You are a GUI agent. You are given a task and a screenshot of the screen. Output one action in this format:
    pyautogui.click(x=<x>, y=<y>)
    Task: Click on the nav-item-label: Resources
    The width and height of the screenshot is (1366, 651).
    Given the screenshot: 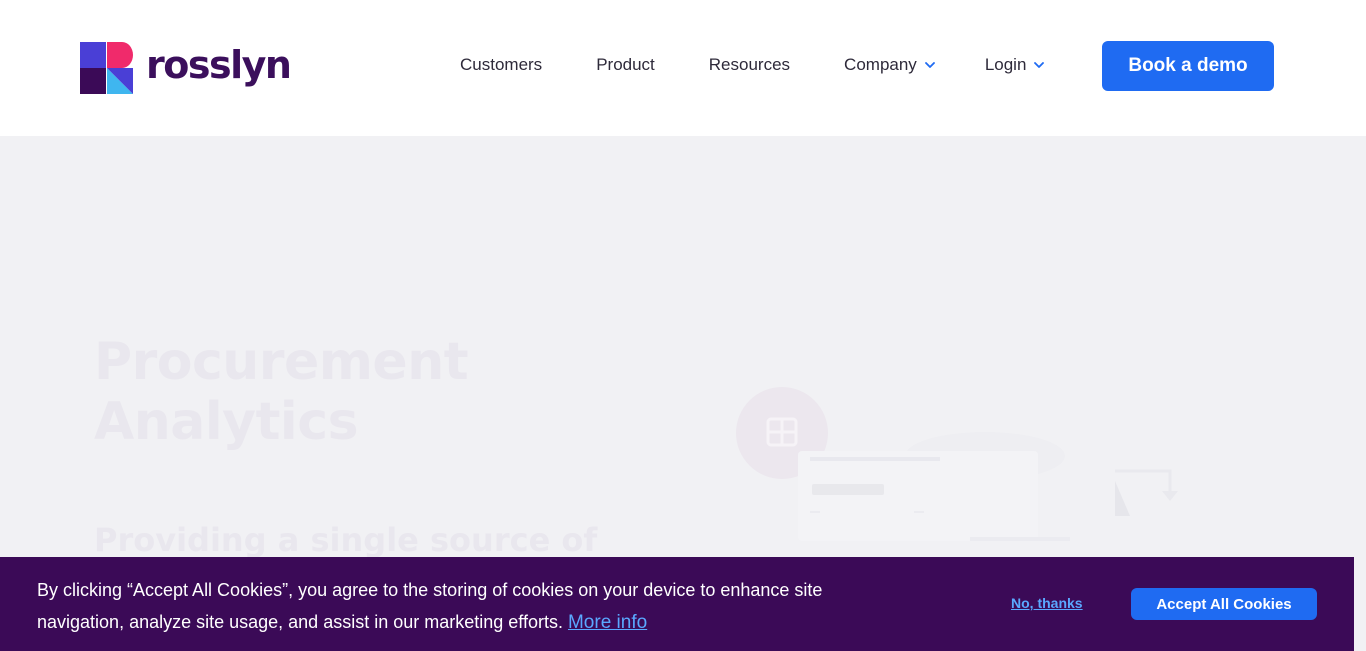 What is the action you would take?
    pyautogui.click(x=749, y=64)
    